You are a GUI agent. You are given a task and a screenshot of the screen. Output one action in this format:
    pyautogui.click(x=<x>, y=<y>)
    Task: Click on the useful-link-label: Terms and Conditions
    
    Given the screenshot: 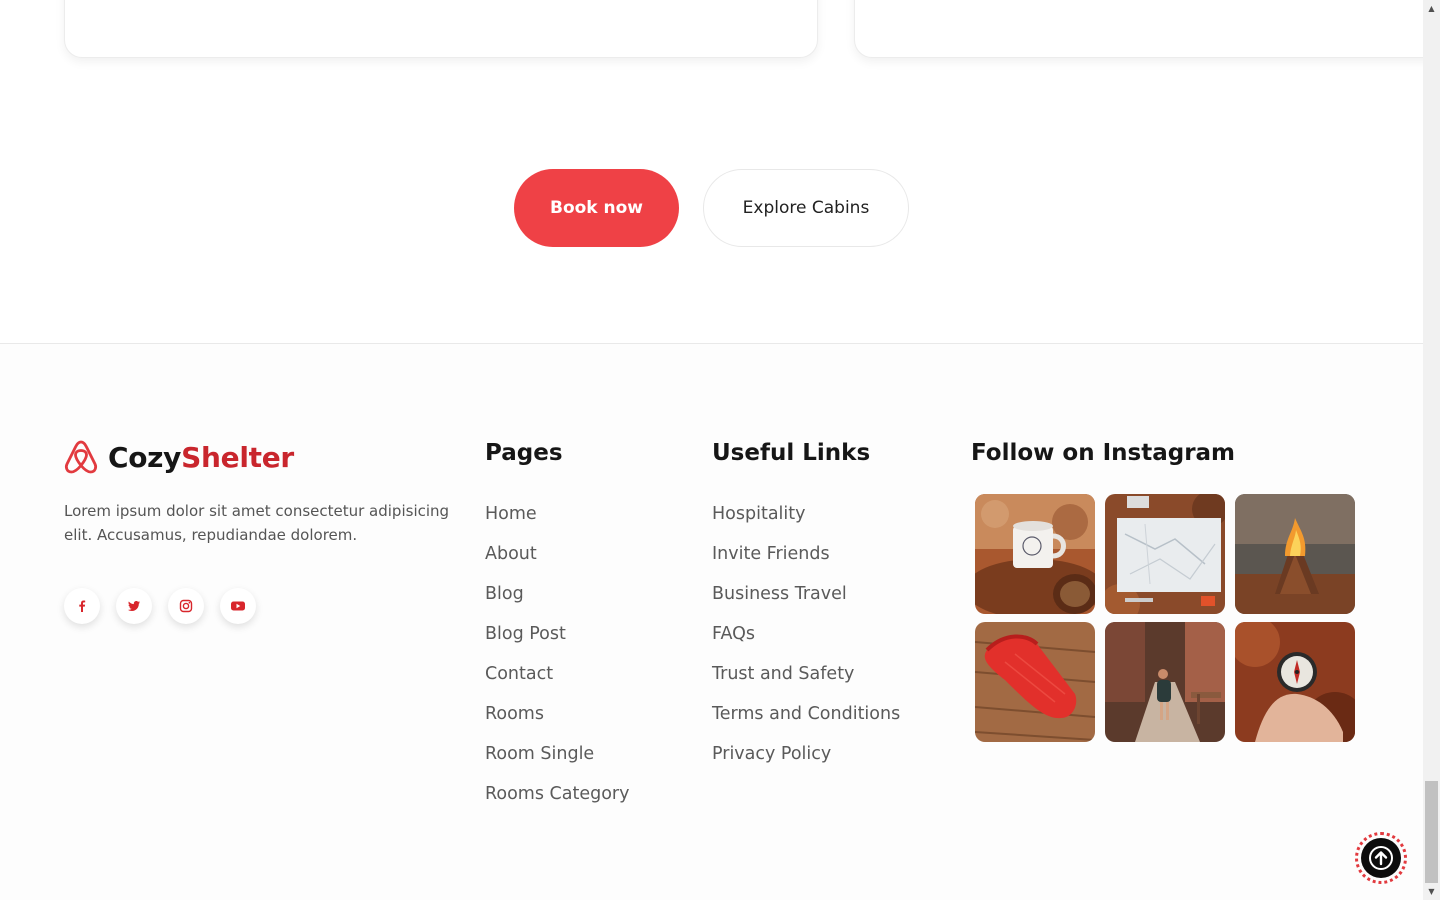 What is the action you would take?
    pyautogui.click(x=806, y=714)
    